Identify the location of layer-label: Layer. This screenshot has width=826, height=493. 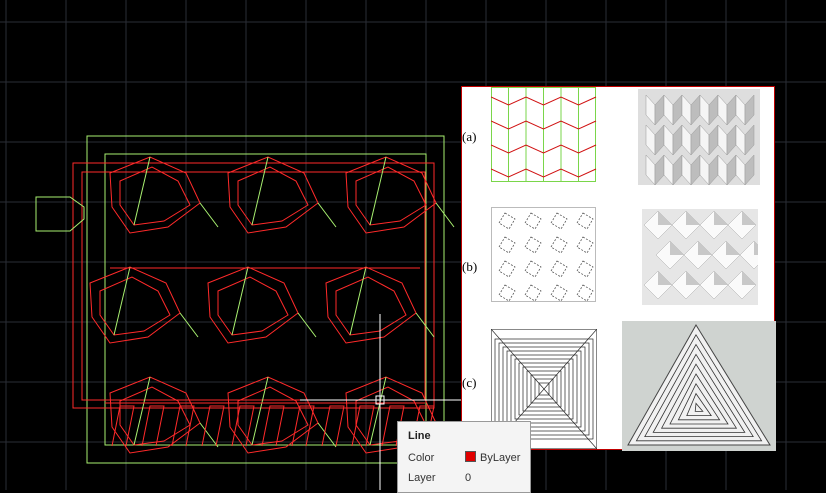
(422, 478).